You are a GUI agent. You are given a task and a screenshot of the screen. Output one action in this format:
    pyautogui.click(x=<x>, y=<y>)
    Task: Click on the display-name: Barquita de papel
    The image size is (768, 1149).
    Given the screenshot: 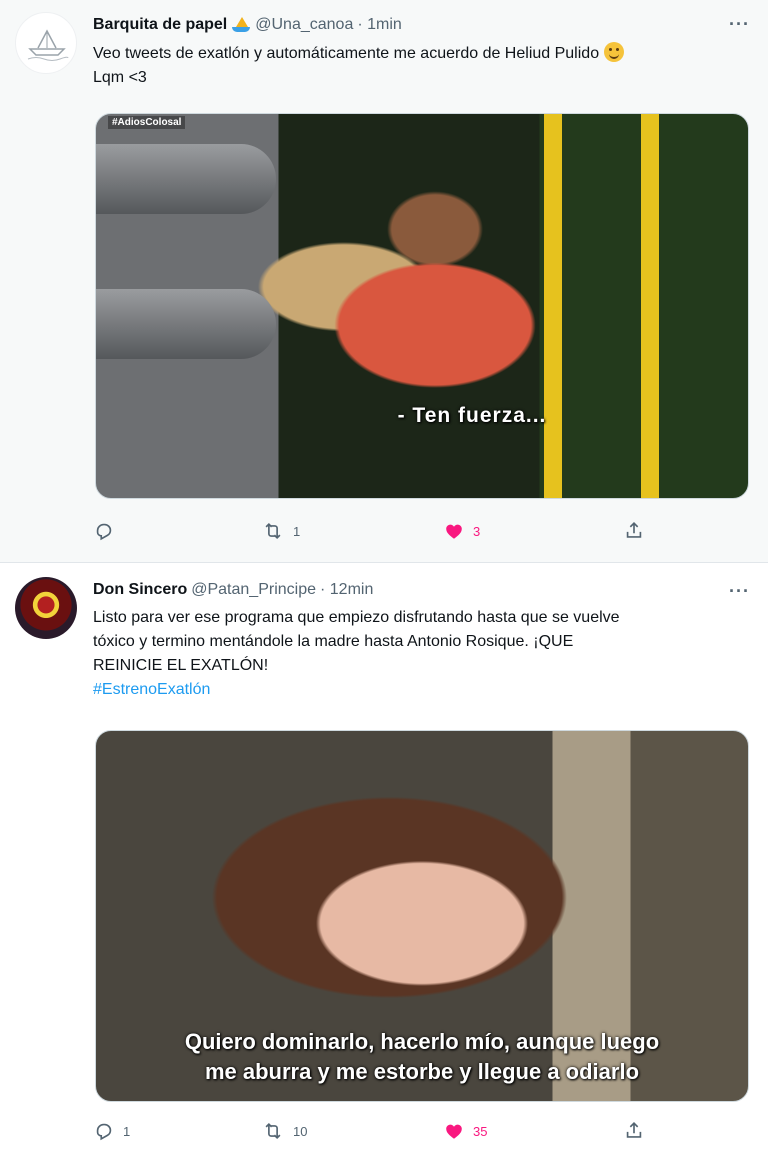 What is the action you would take?
    pyautogui.click(x=160, y=25)
    